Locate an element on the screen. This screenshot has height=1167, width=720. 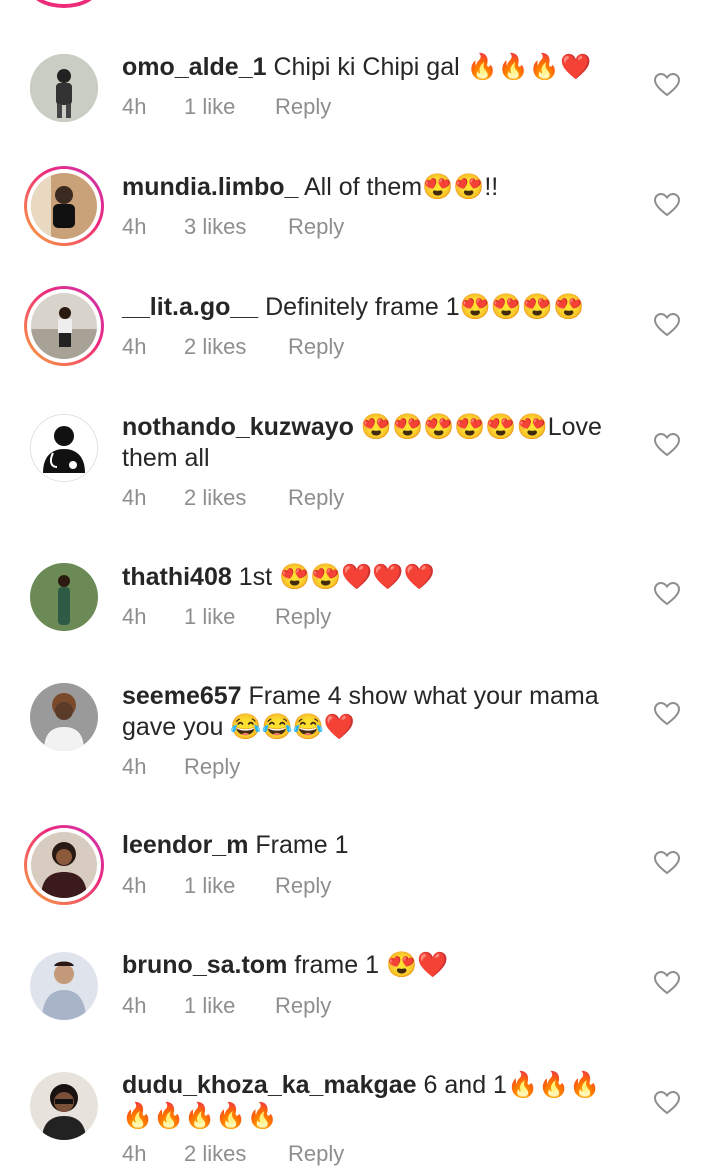
comment-text: dudu_khoza_ka_makgae 6 and 1🔥🔥🔥🔥🔥🔥🔥🔥 is located at coordinates (371, 1101).